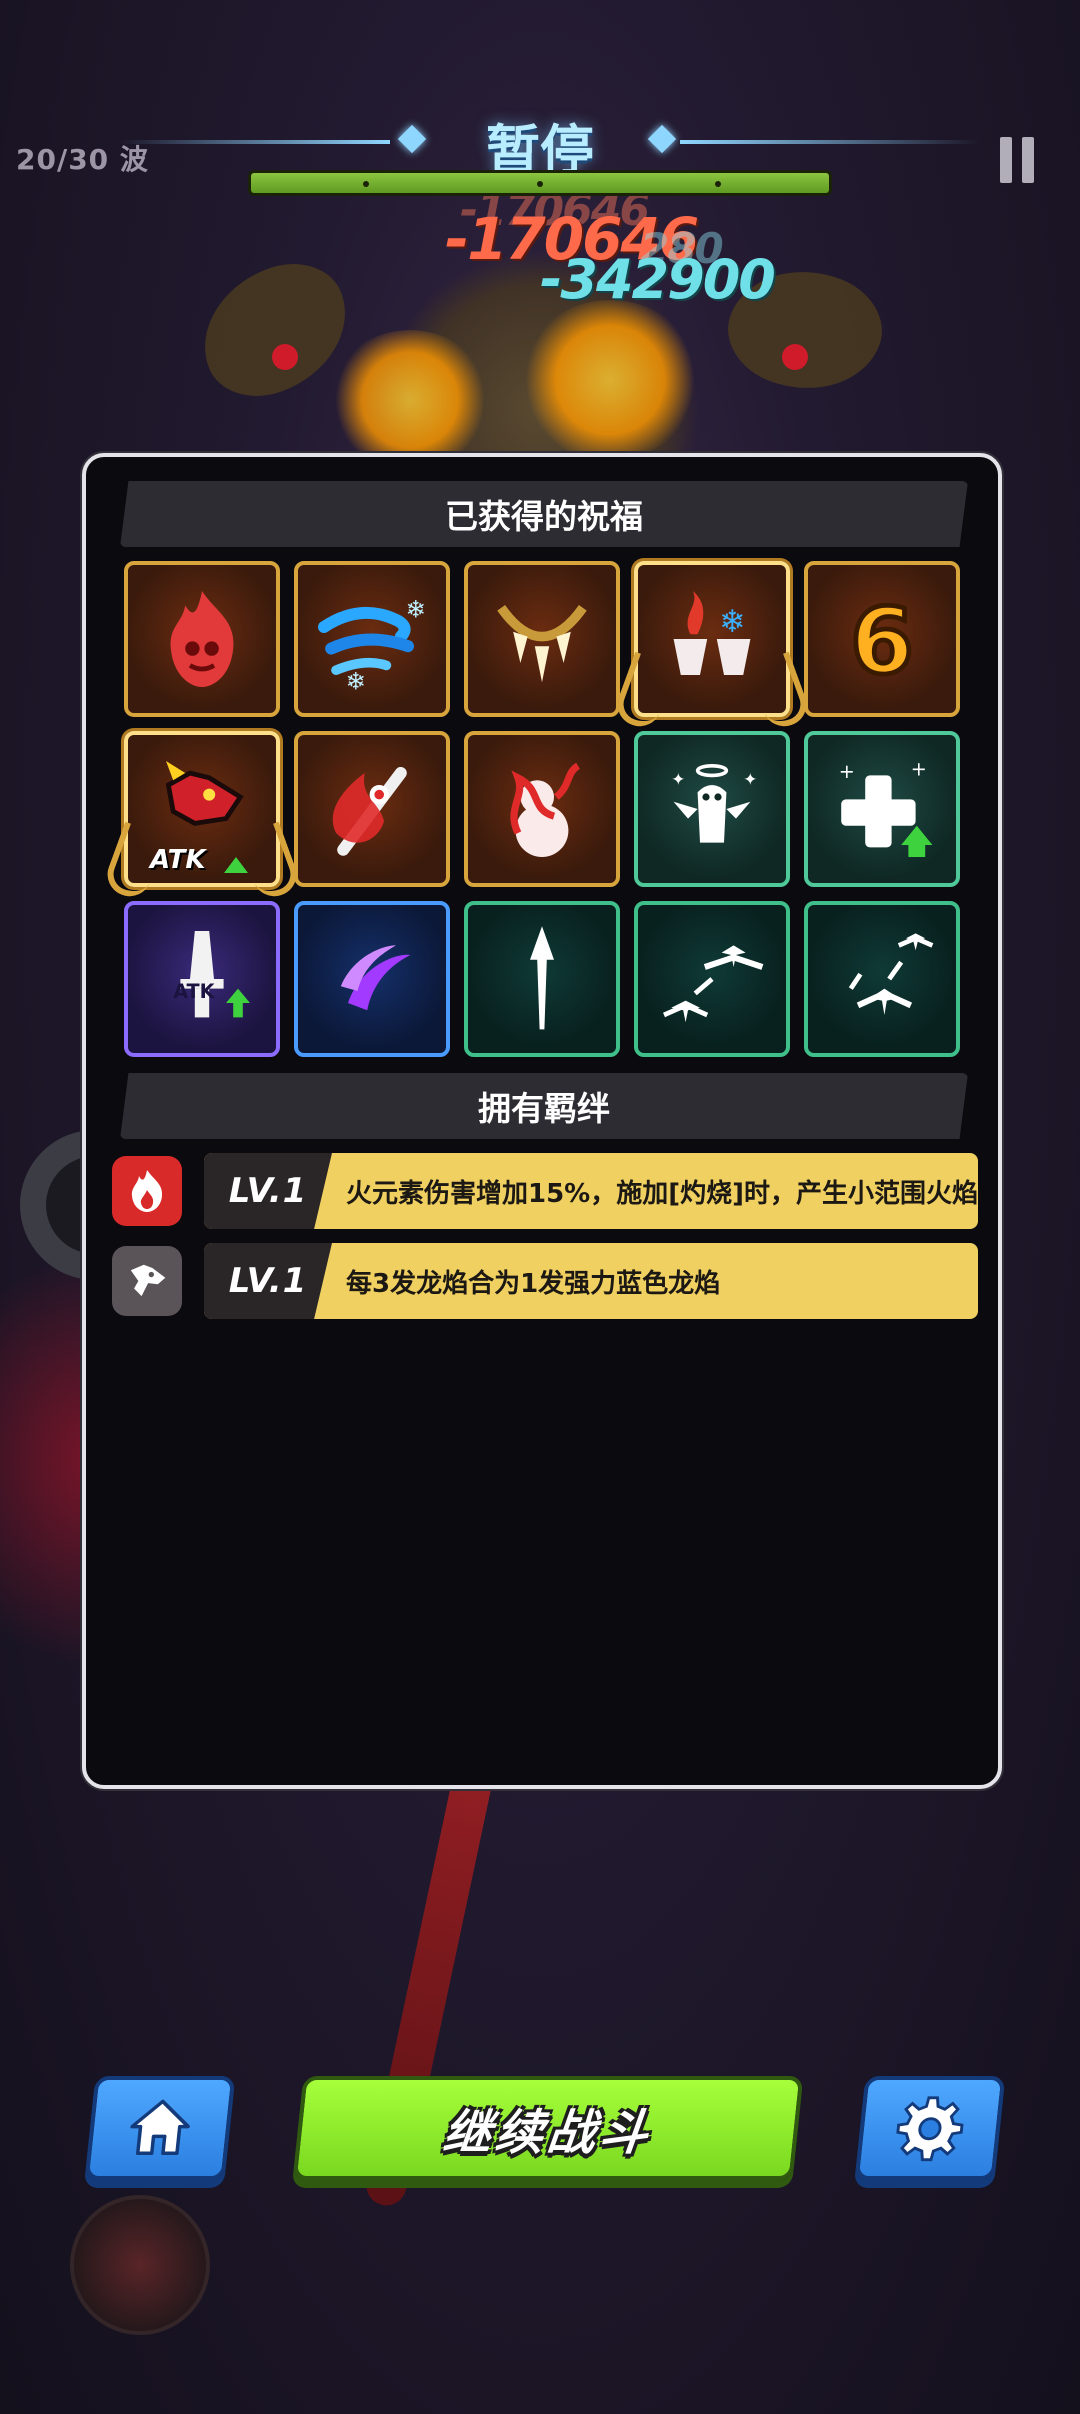  Describe the element at coordinates (372, 645) in the screenshot. I see `frost-wind-icon: ❄ ❄` at that location.